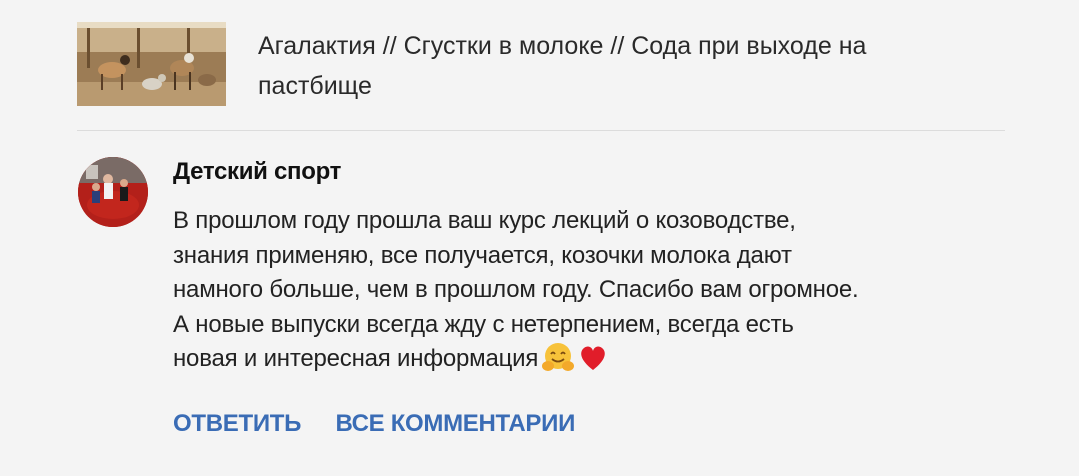 This screenshot has width=1079, height=476. I want to click on comment-author: Детский спорт, so click(257, 172).